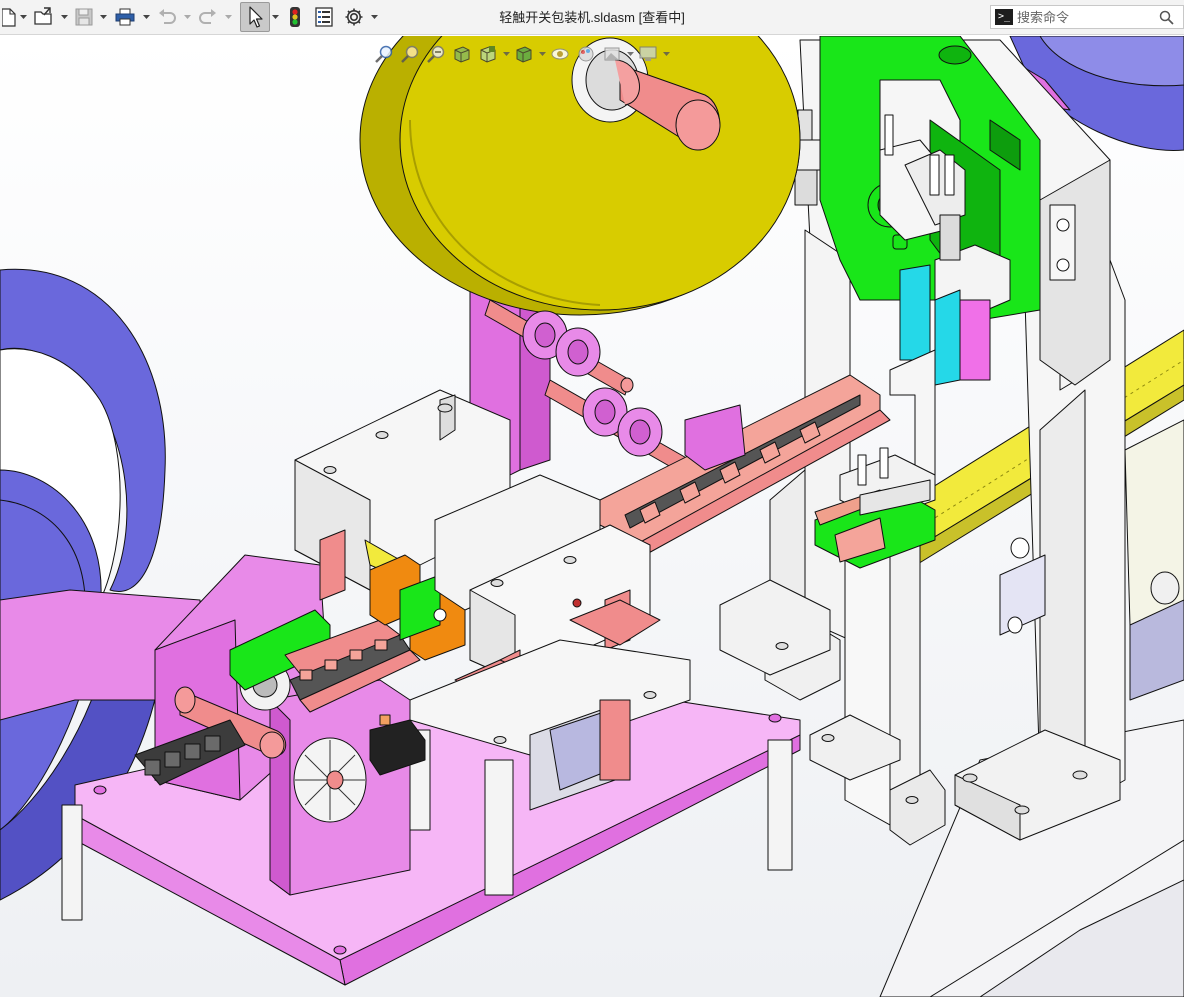 The height and width of the screenshot is (997, 1184). I want to click on new-doc-icon, so click(9, 17).